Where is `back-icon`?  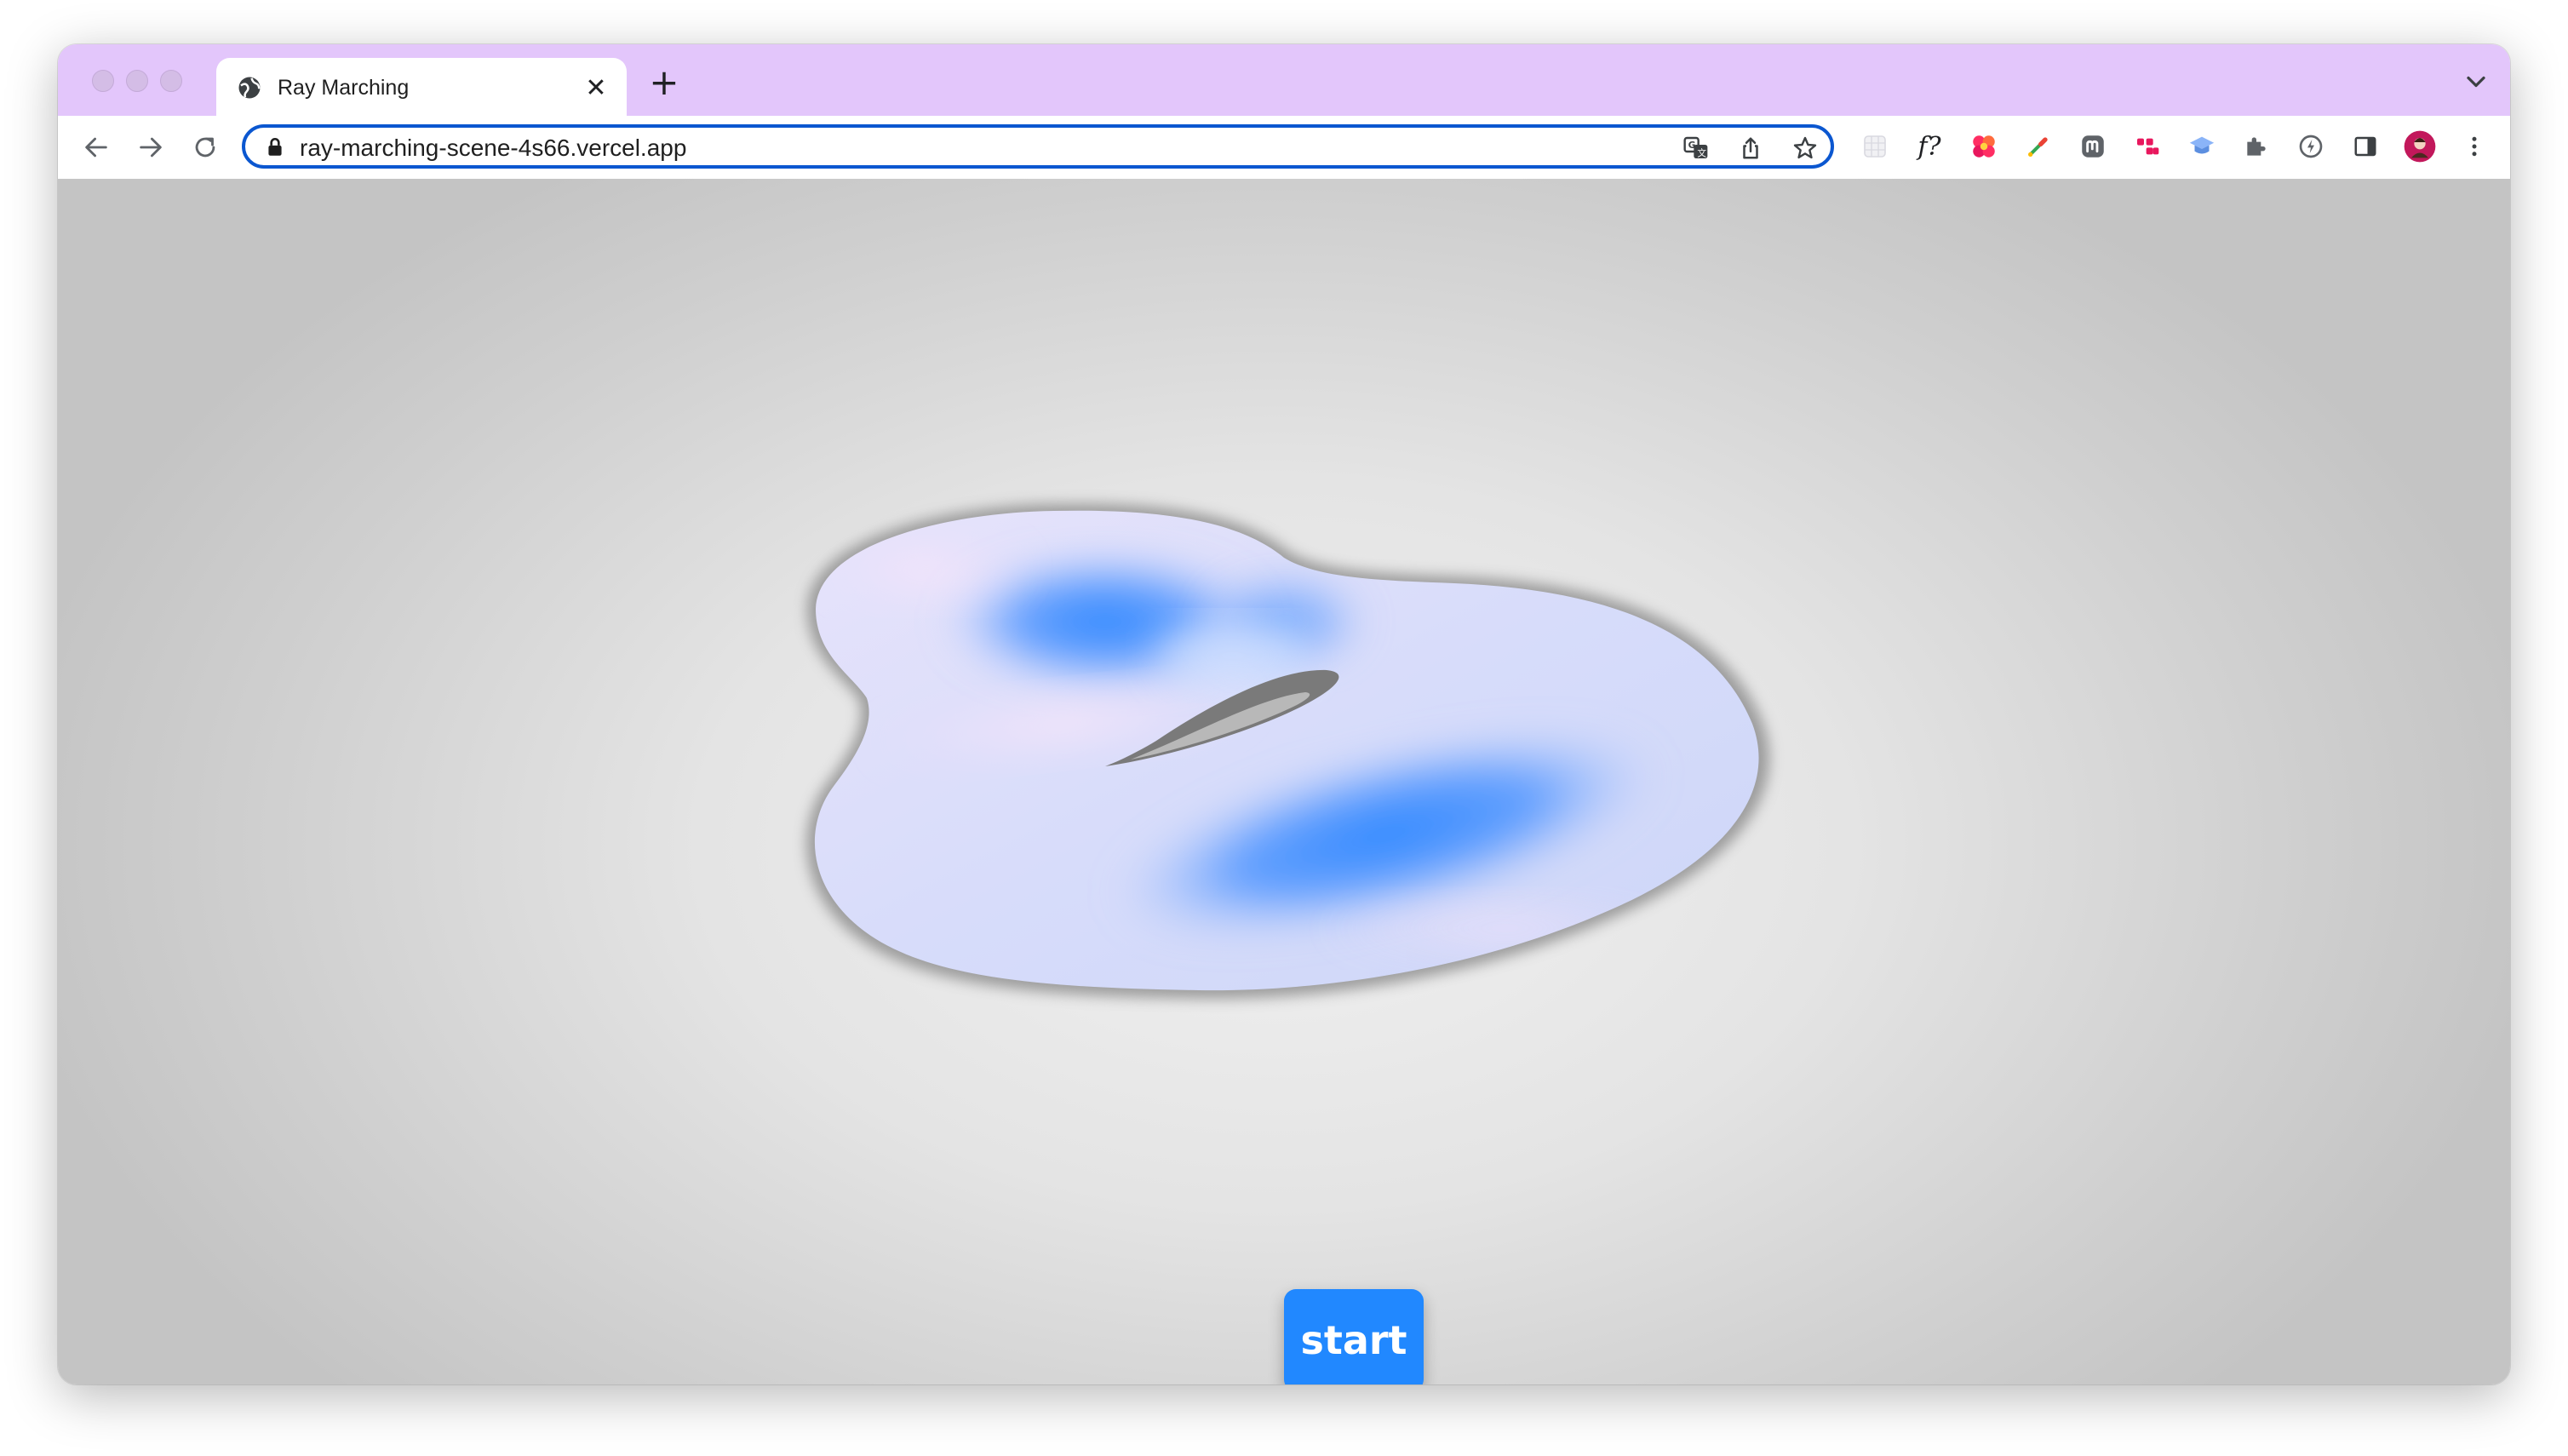 back-icon is located at coordinates (96, 147).